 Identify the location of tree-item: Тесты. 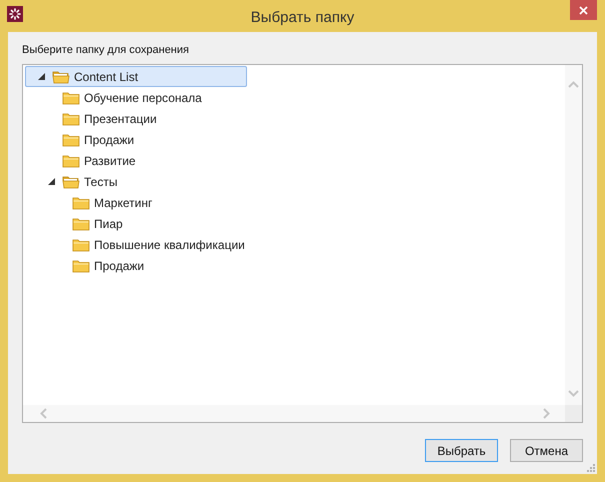
(136, 181).